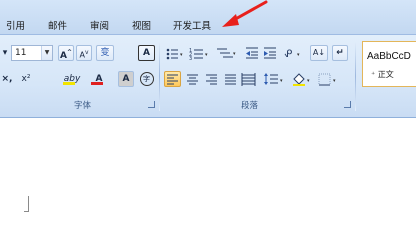 Image resolution: width=416 pixels, height=240 pixels. What do you see at coordinates (245, 13) in the screenshot?
I see `red-arrow-annotation` at bounding box center [245, 13].